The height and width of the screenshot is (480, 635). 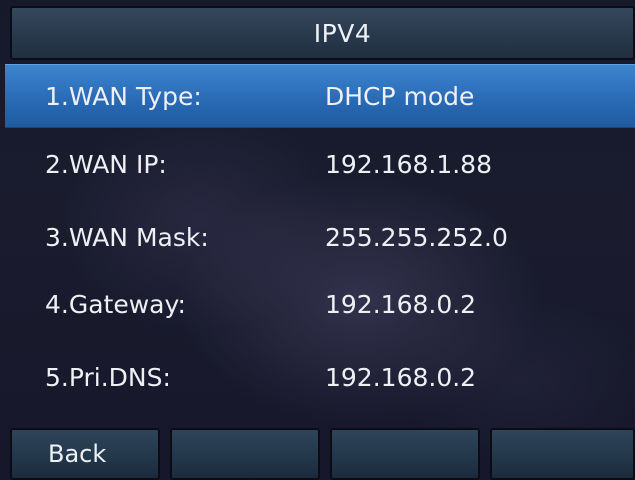 I want to click on menu-item-wan-mask: 3.WAN Mask: 255.255.252.0, so click(x=320, y=237).